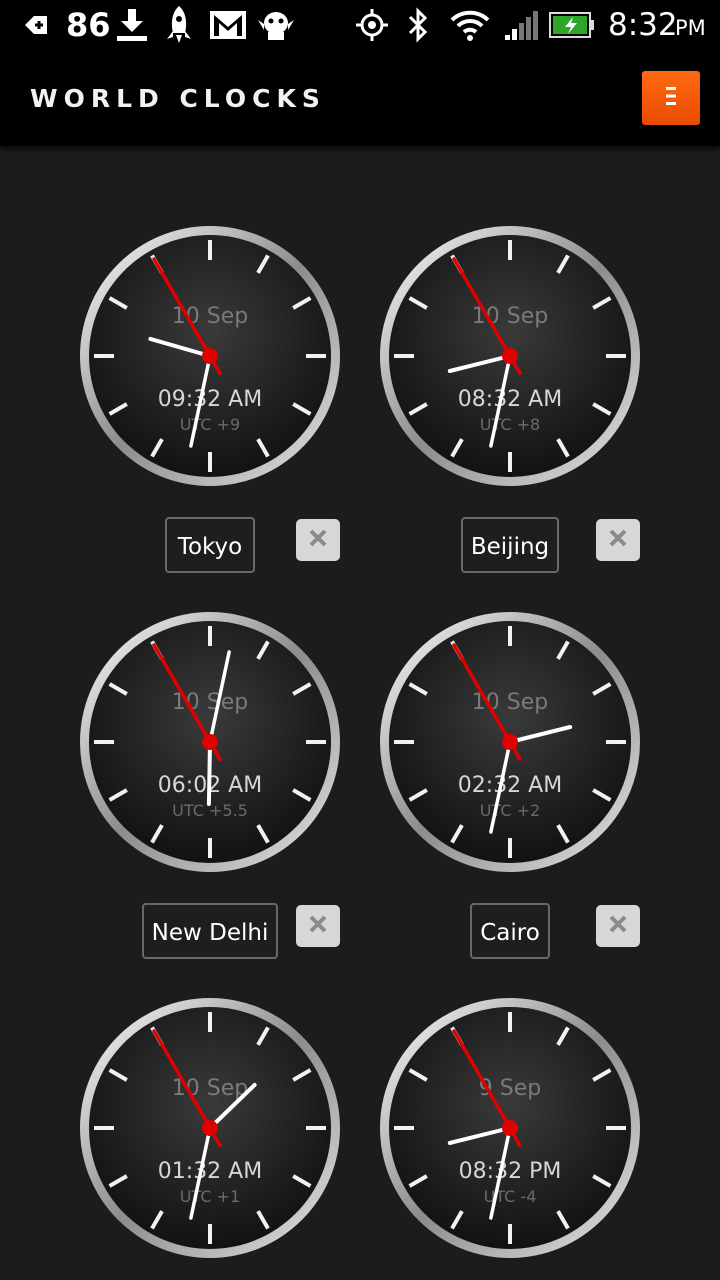 This screenshot has width=720, height=1280. Describe the element at coordinates (360, 98) in the screenshot. I see `app-bar: WORLD CLOCKS` at that location.